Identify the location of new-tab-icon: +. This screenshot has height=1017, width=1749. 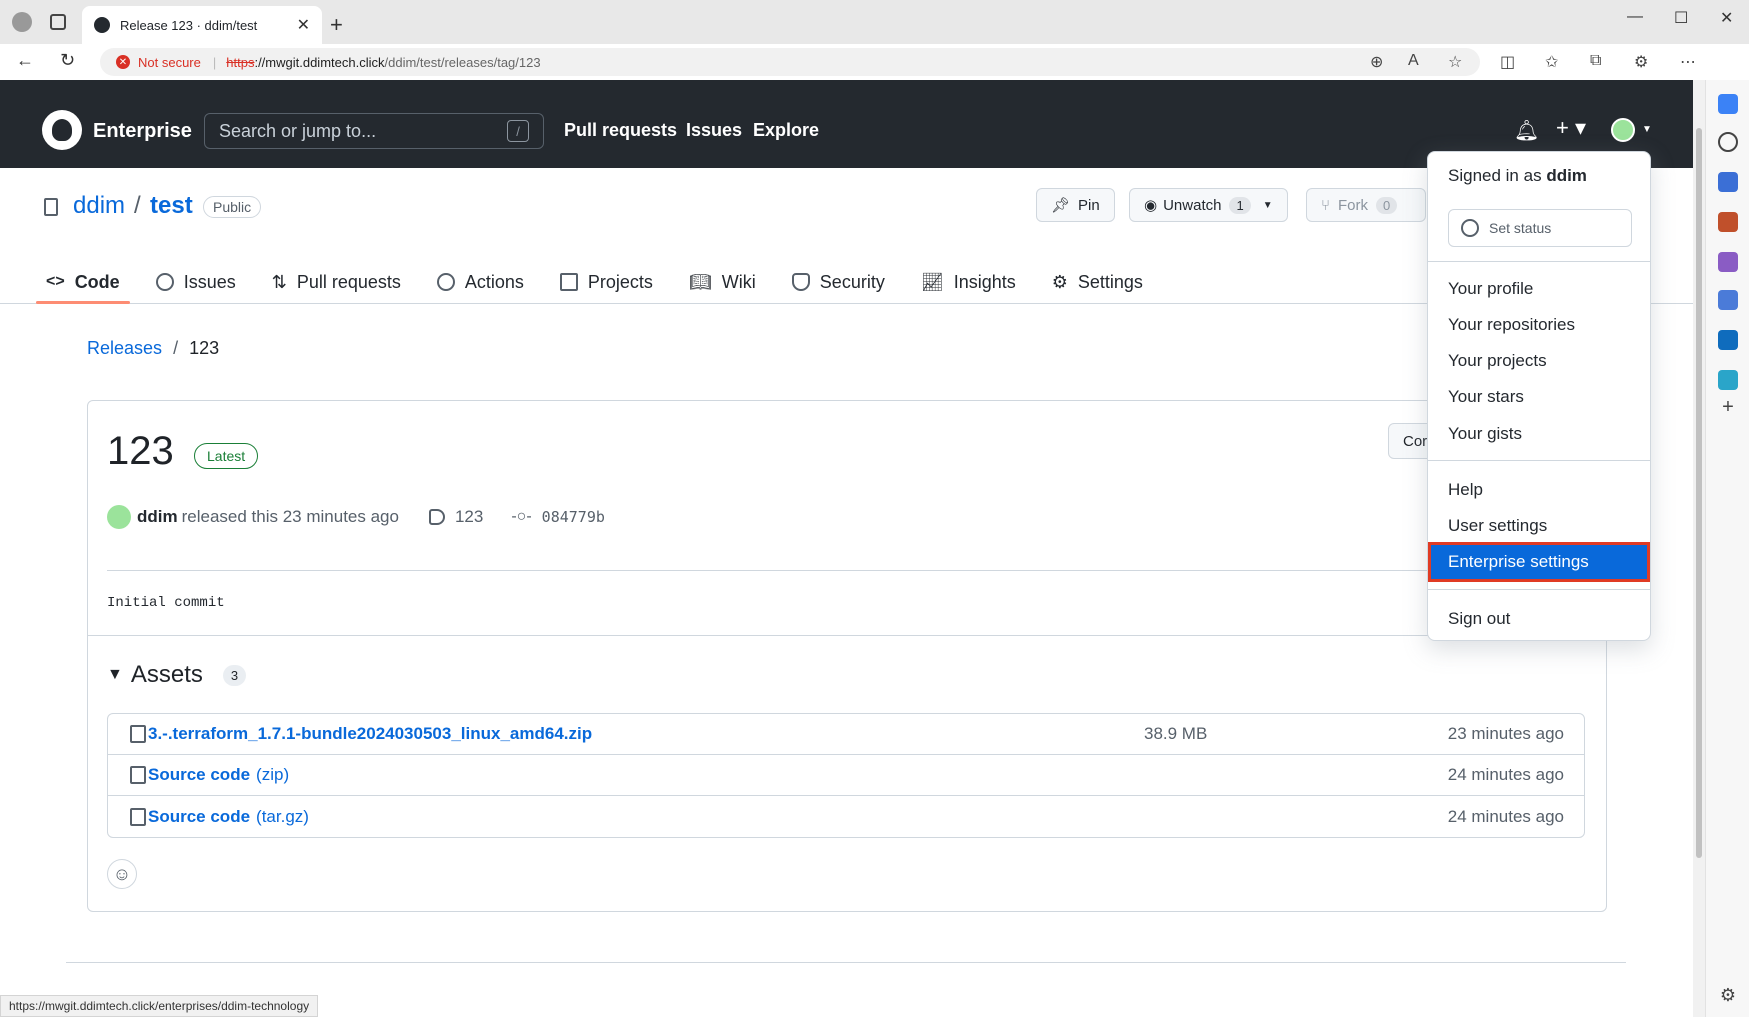
(336, 25).